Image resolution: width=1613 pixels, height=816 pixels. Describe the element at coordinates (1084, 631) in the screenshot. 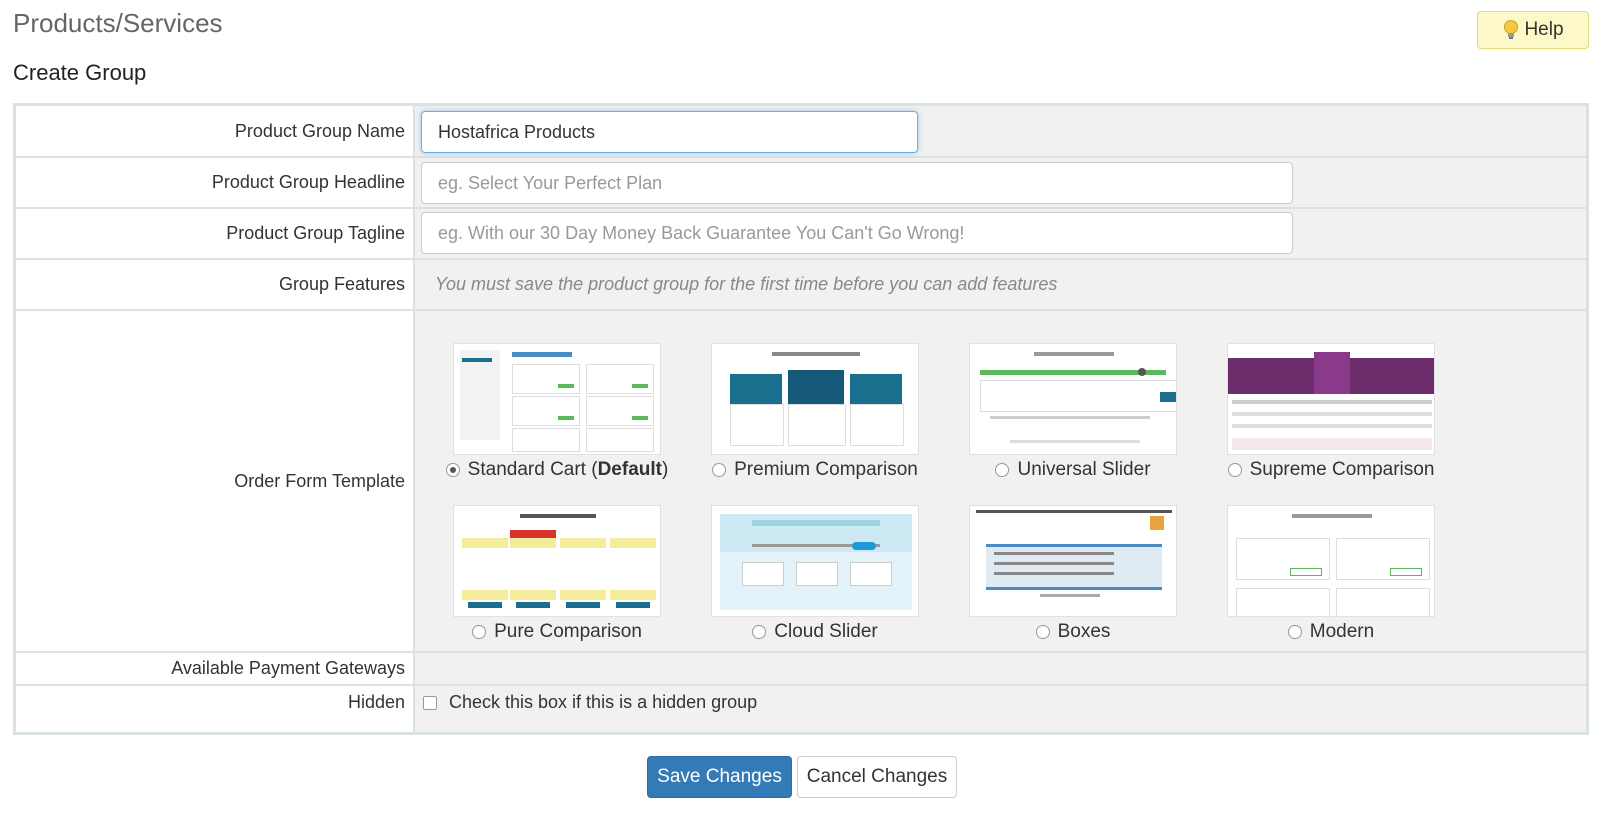

I see `template-label: Boxes` at that location.